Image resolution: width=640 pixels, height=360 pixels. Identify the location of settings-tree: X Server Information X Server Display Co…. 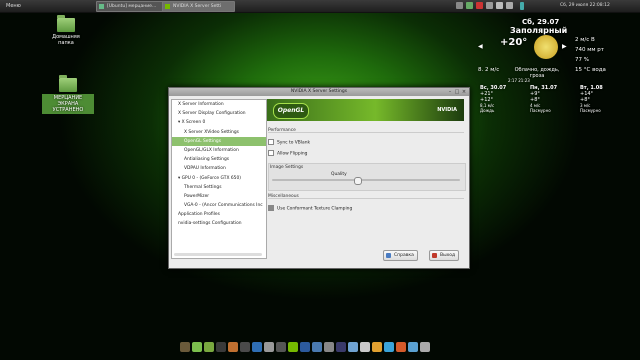
(219, 179).